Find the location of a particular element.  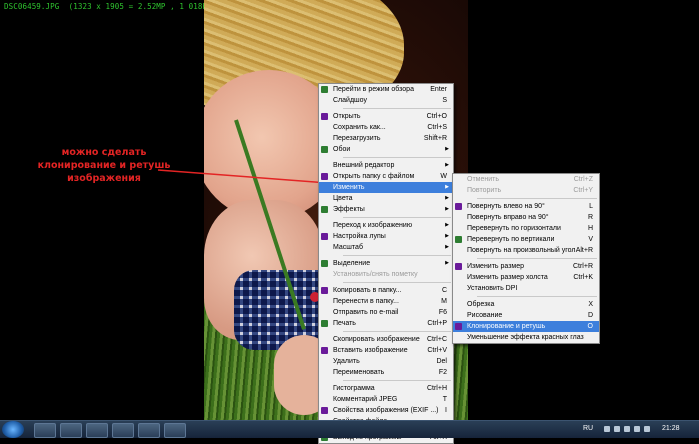

menu-item: Переход к изображению ▶ is located at coordinates (386, 225).